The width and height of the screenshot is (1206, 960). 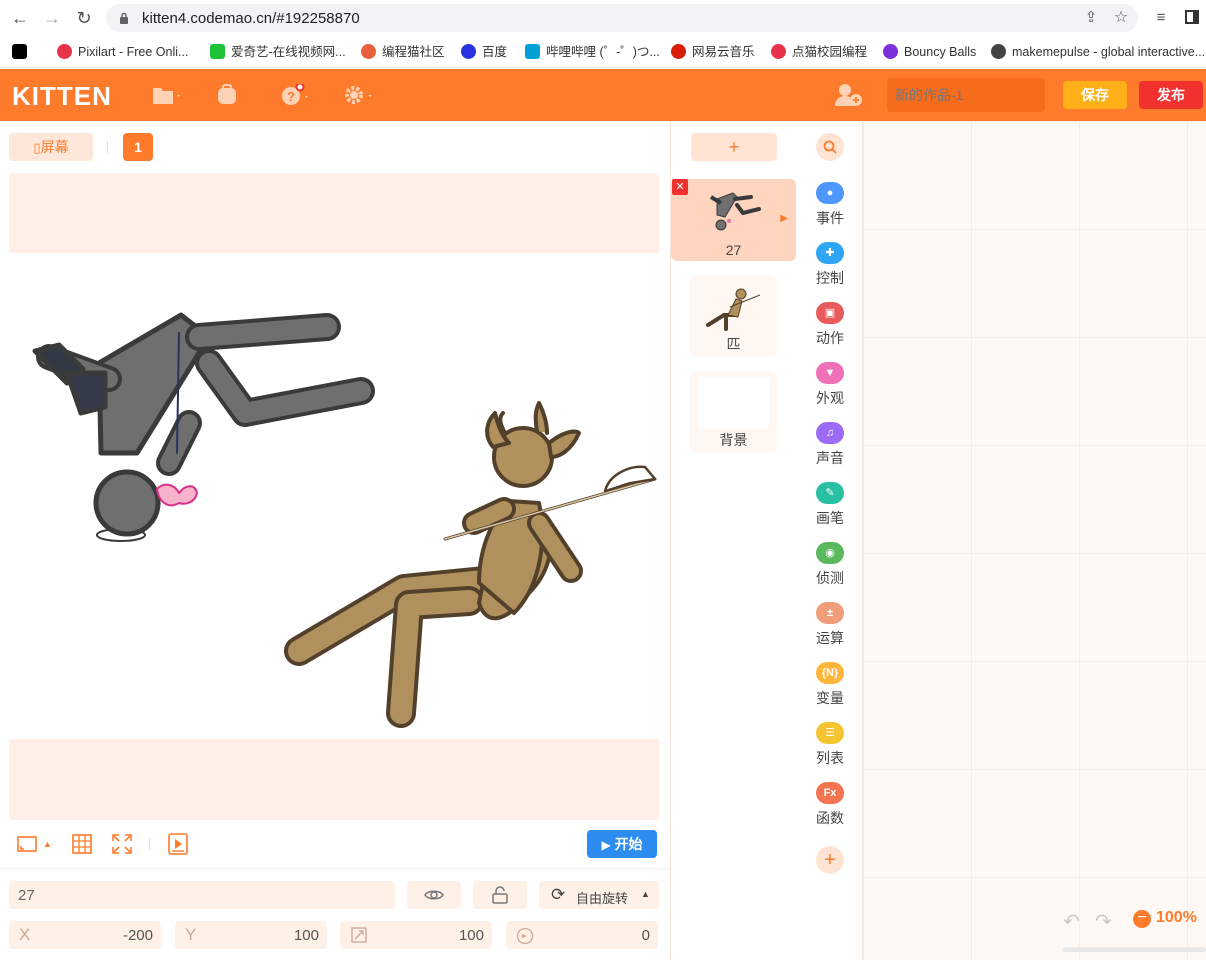 I want to click on visibility-toggle, so click(x=434, y=895).